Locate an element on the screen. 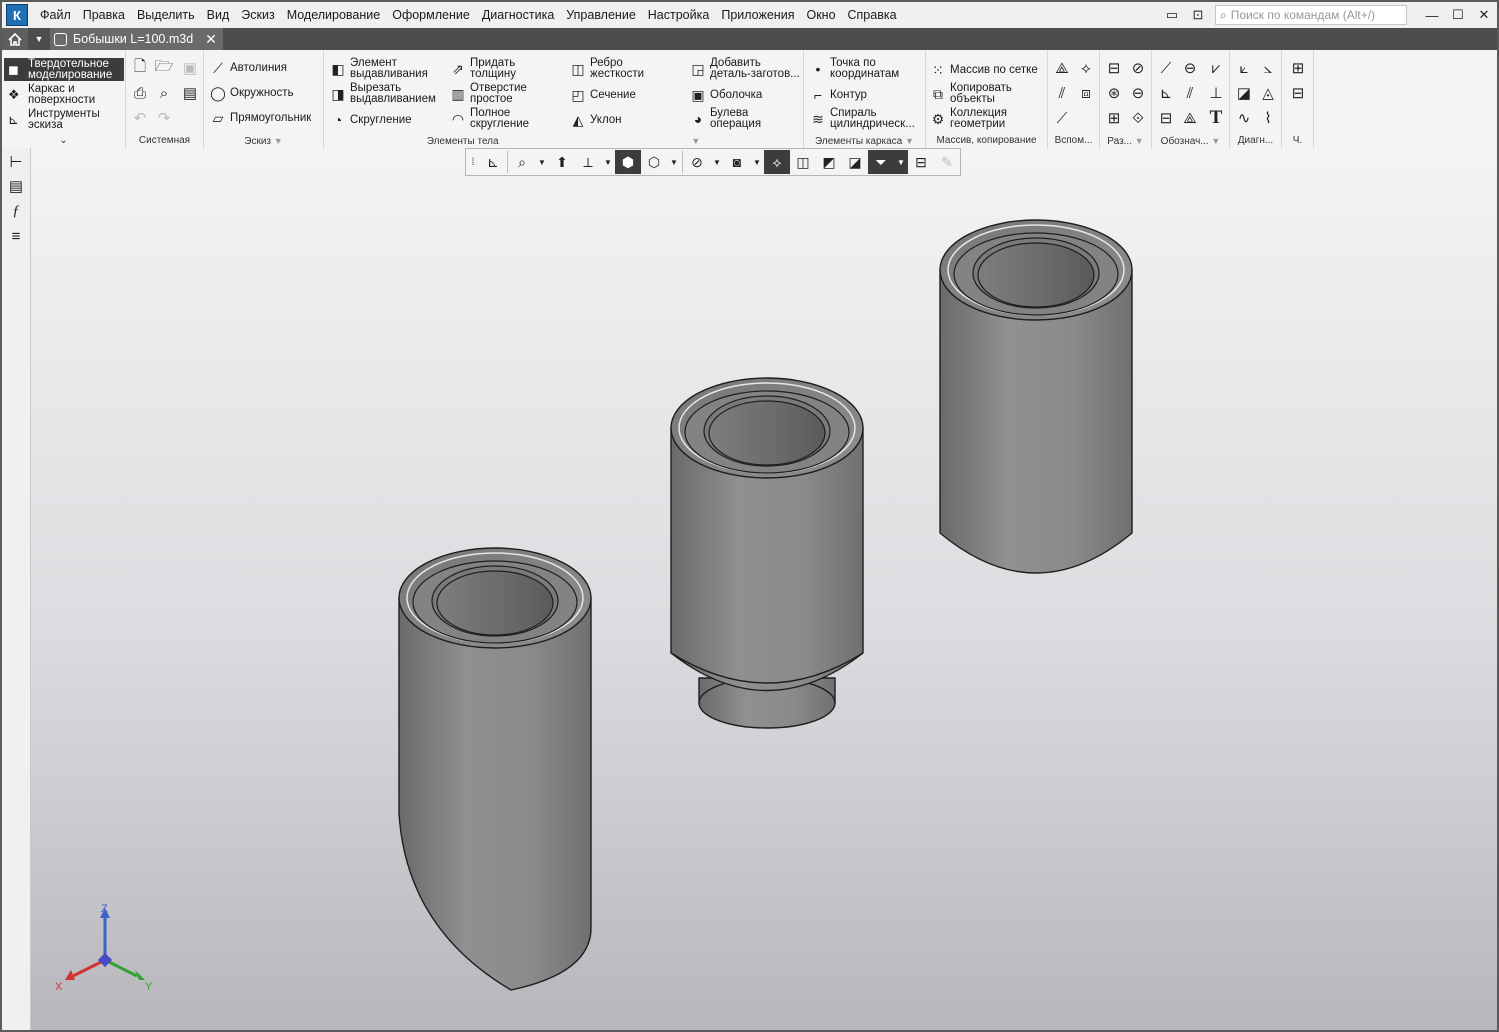  aux-plane-icon: ⟁ is located at coordinates (1062, 68).